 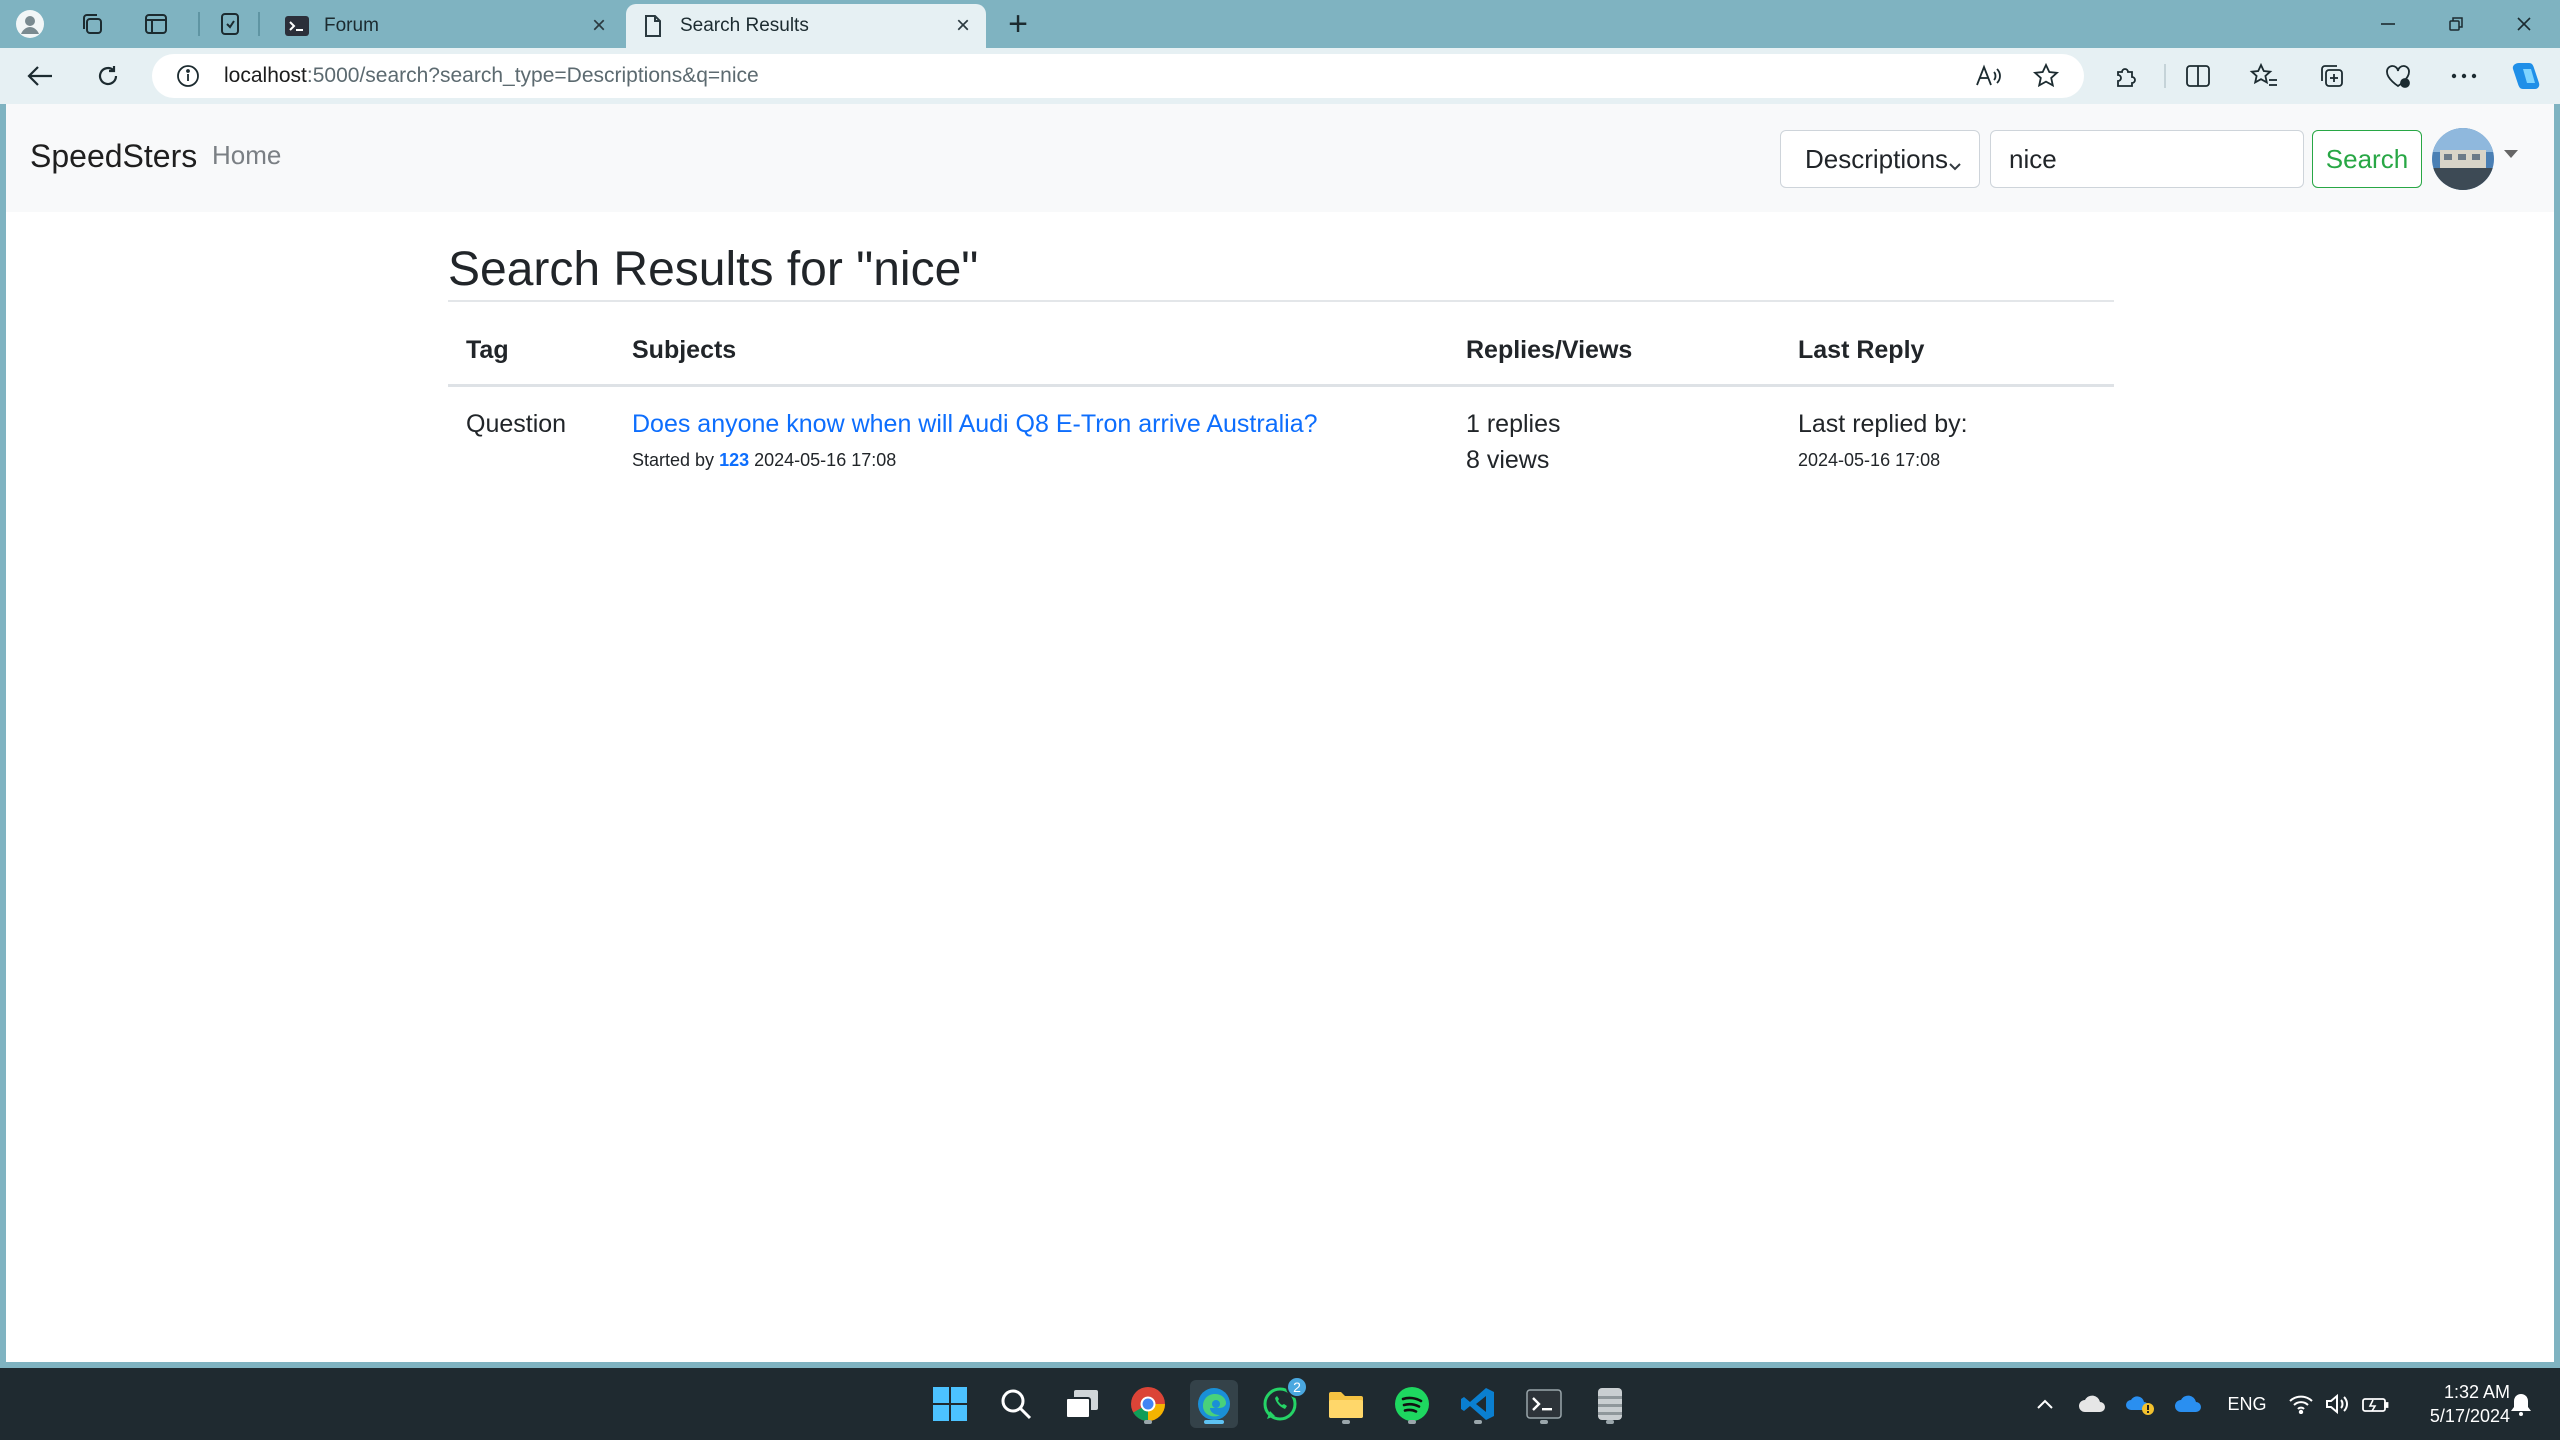 I want to click on vscode-icon, so click(x=1478, y=1404).